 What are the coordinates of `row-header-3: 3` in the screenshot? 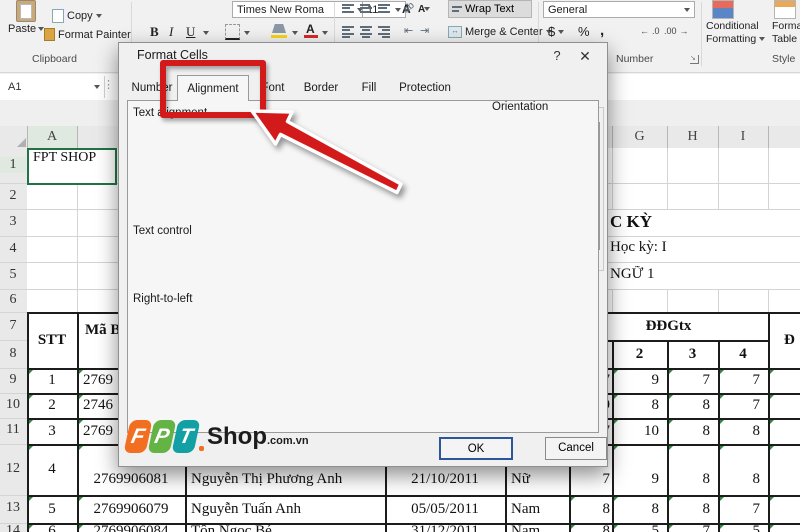 It's located at (13, 222).